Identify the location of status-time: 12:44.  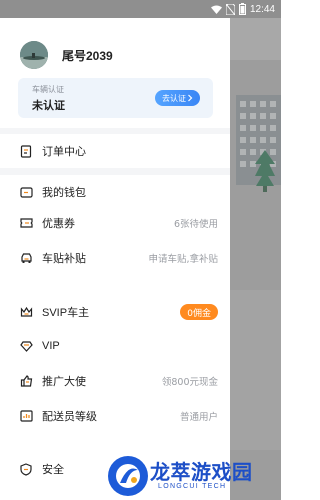
(262, 9).